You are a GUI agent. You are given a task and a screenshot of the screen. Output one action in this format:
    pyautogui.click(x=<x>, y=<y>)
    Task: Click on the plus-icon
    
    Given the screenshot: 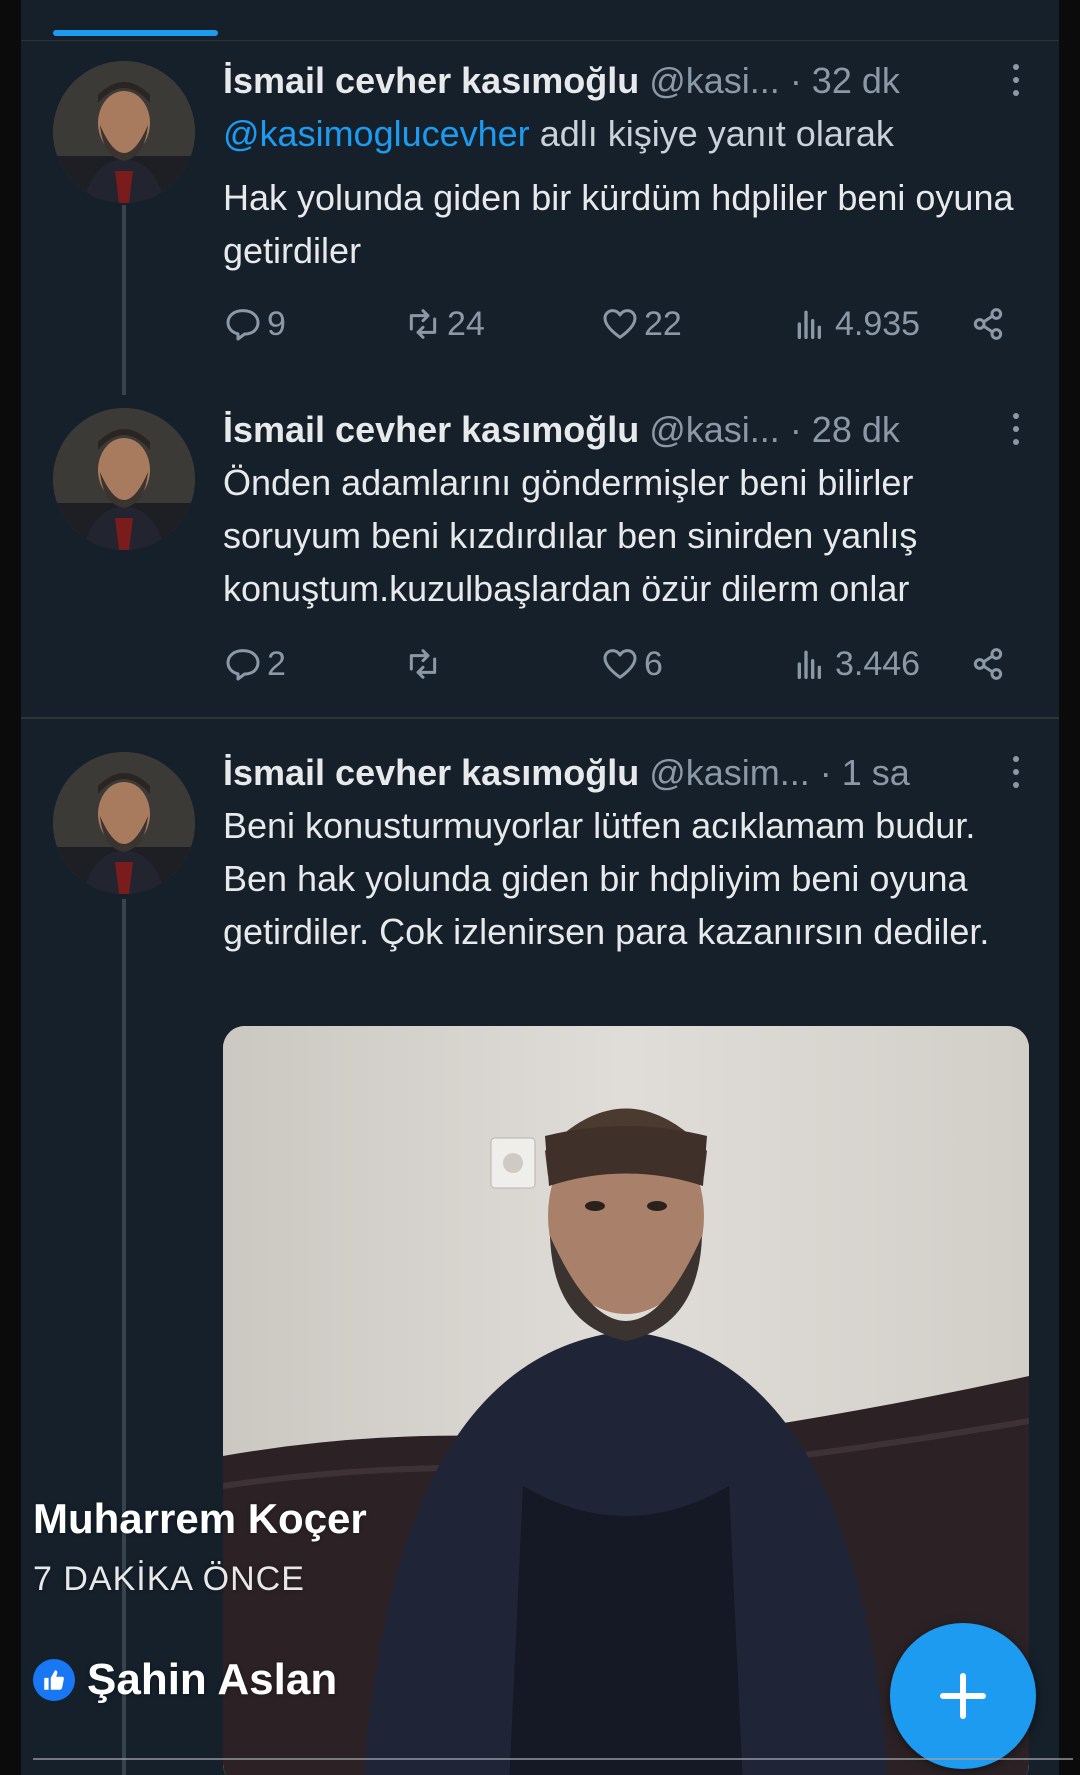 What is the action you would take?
    pyautogui.click(x=963, y=1696)
    